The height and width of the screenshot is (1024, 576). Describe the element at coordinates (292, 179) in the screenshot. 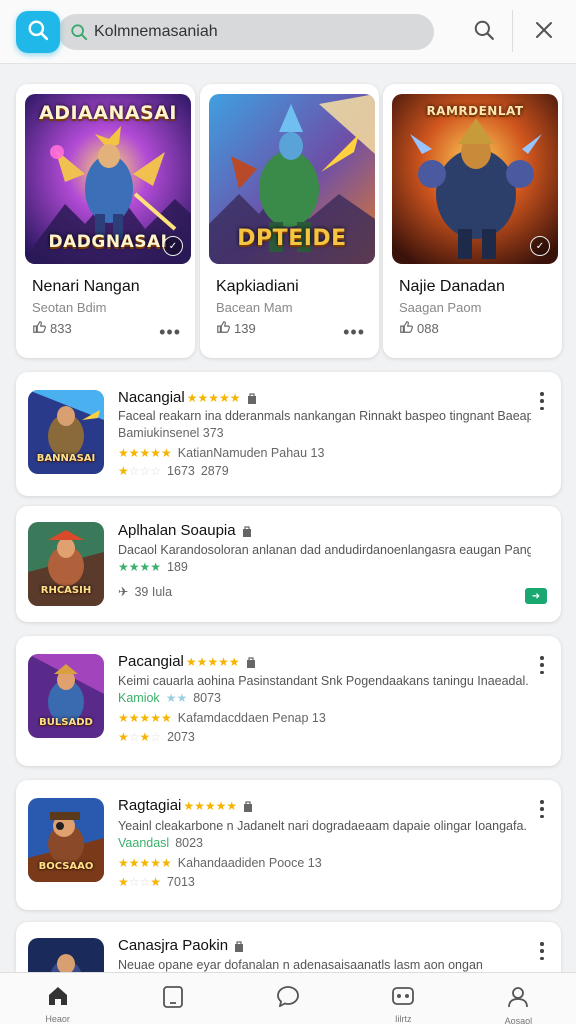

I see `game-art: DPTEIDE` at that location.